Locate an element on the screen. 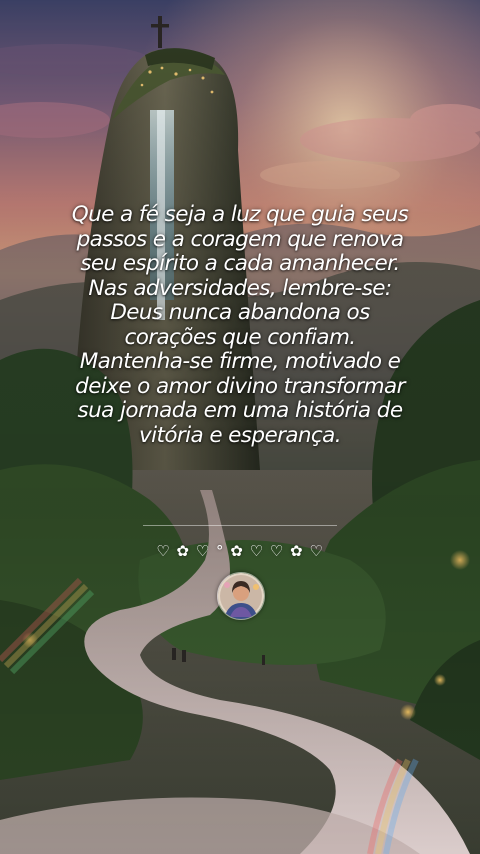 Image resolution: width=480 pixels, height=854 pixels. quote-line: vitória e esperança. is located at coordinates (240, 435).